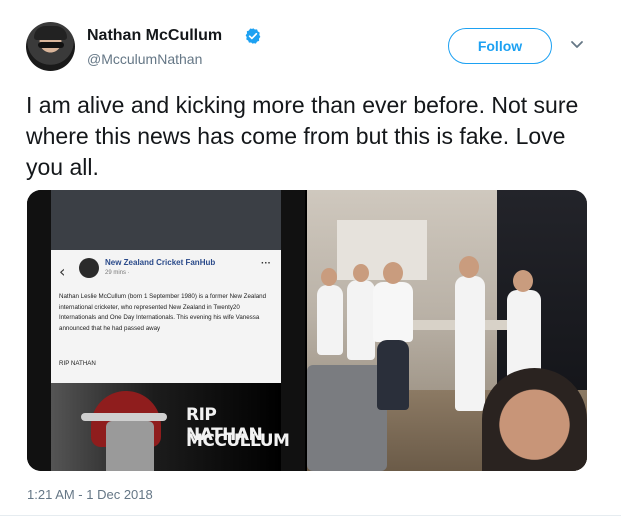 The height and width of the screenshot is (516, 621). Describe the element at coordinates (160, 262) in the screenshot. I see `post-page-name: New Zealand Cricket FanHub` at that location.